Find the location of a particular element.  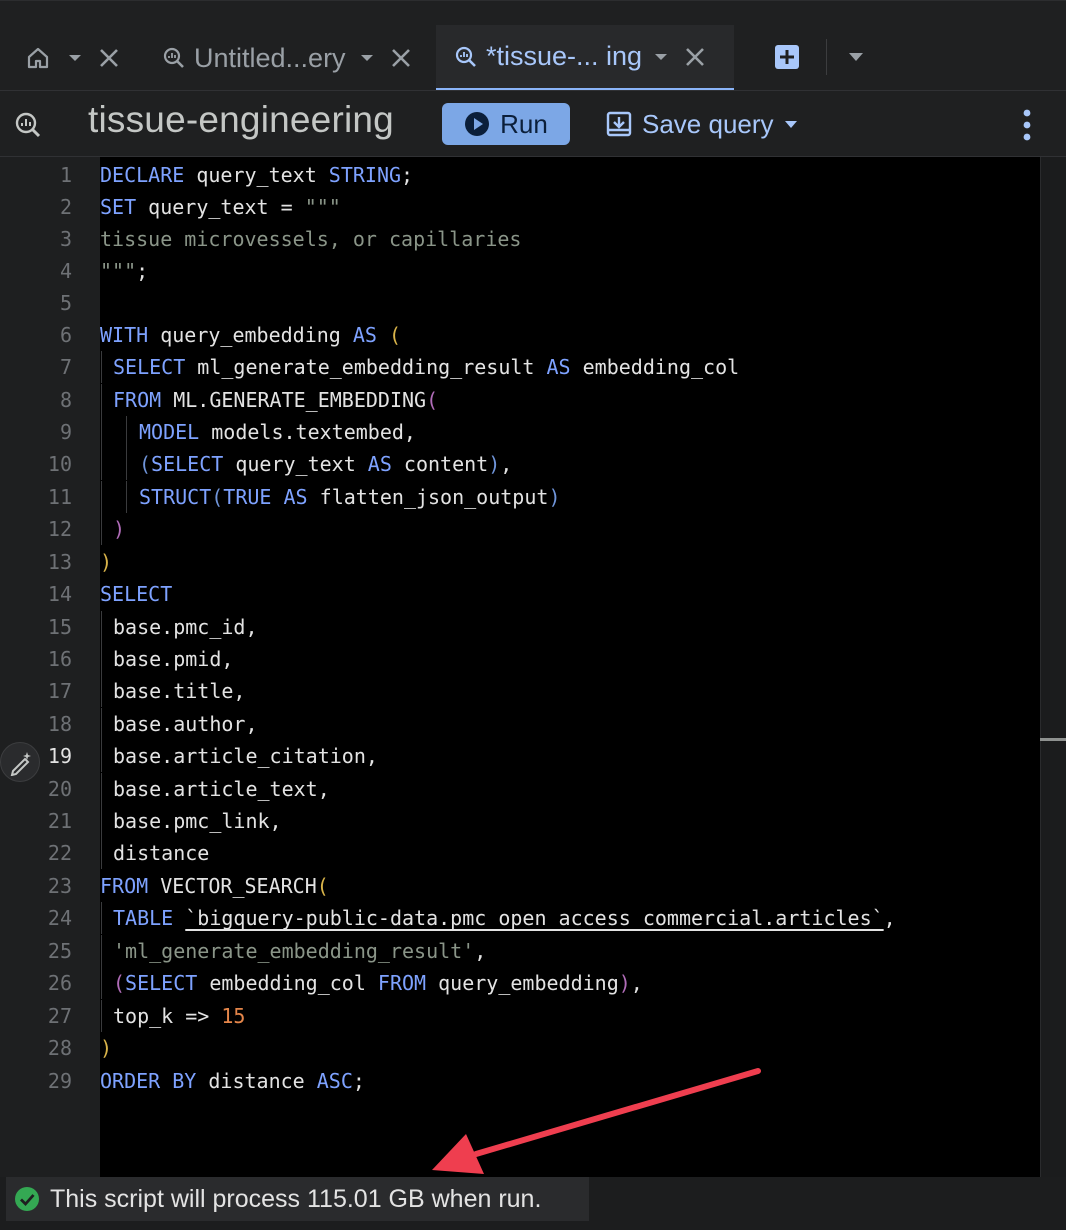

line-code: base.article_text, is located at coordinates (221, 789).